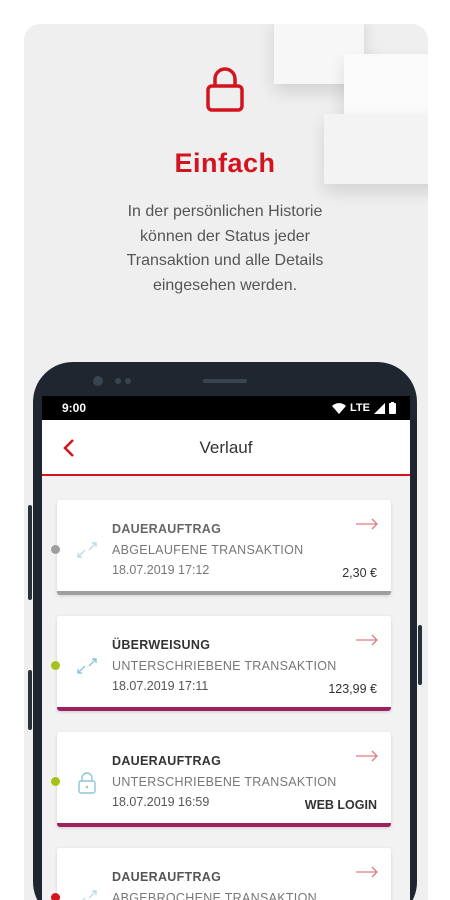 This screenshot has width=450, height=900. Describe the element at coordinates (339, 408) in the screenshot. I see `wifi-icon` at that location.